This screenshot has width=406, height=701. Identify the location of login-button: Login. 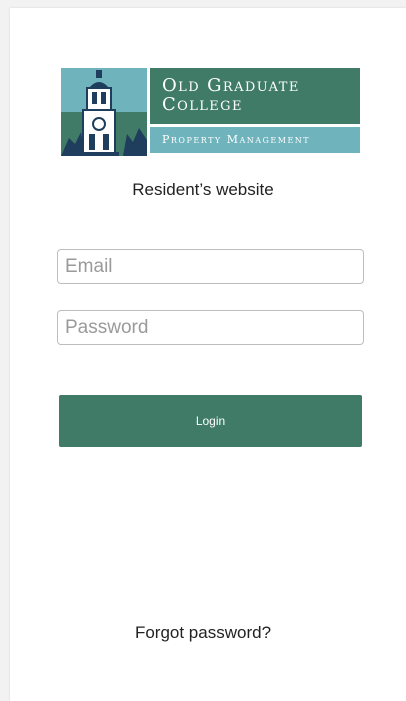
(210, 421).